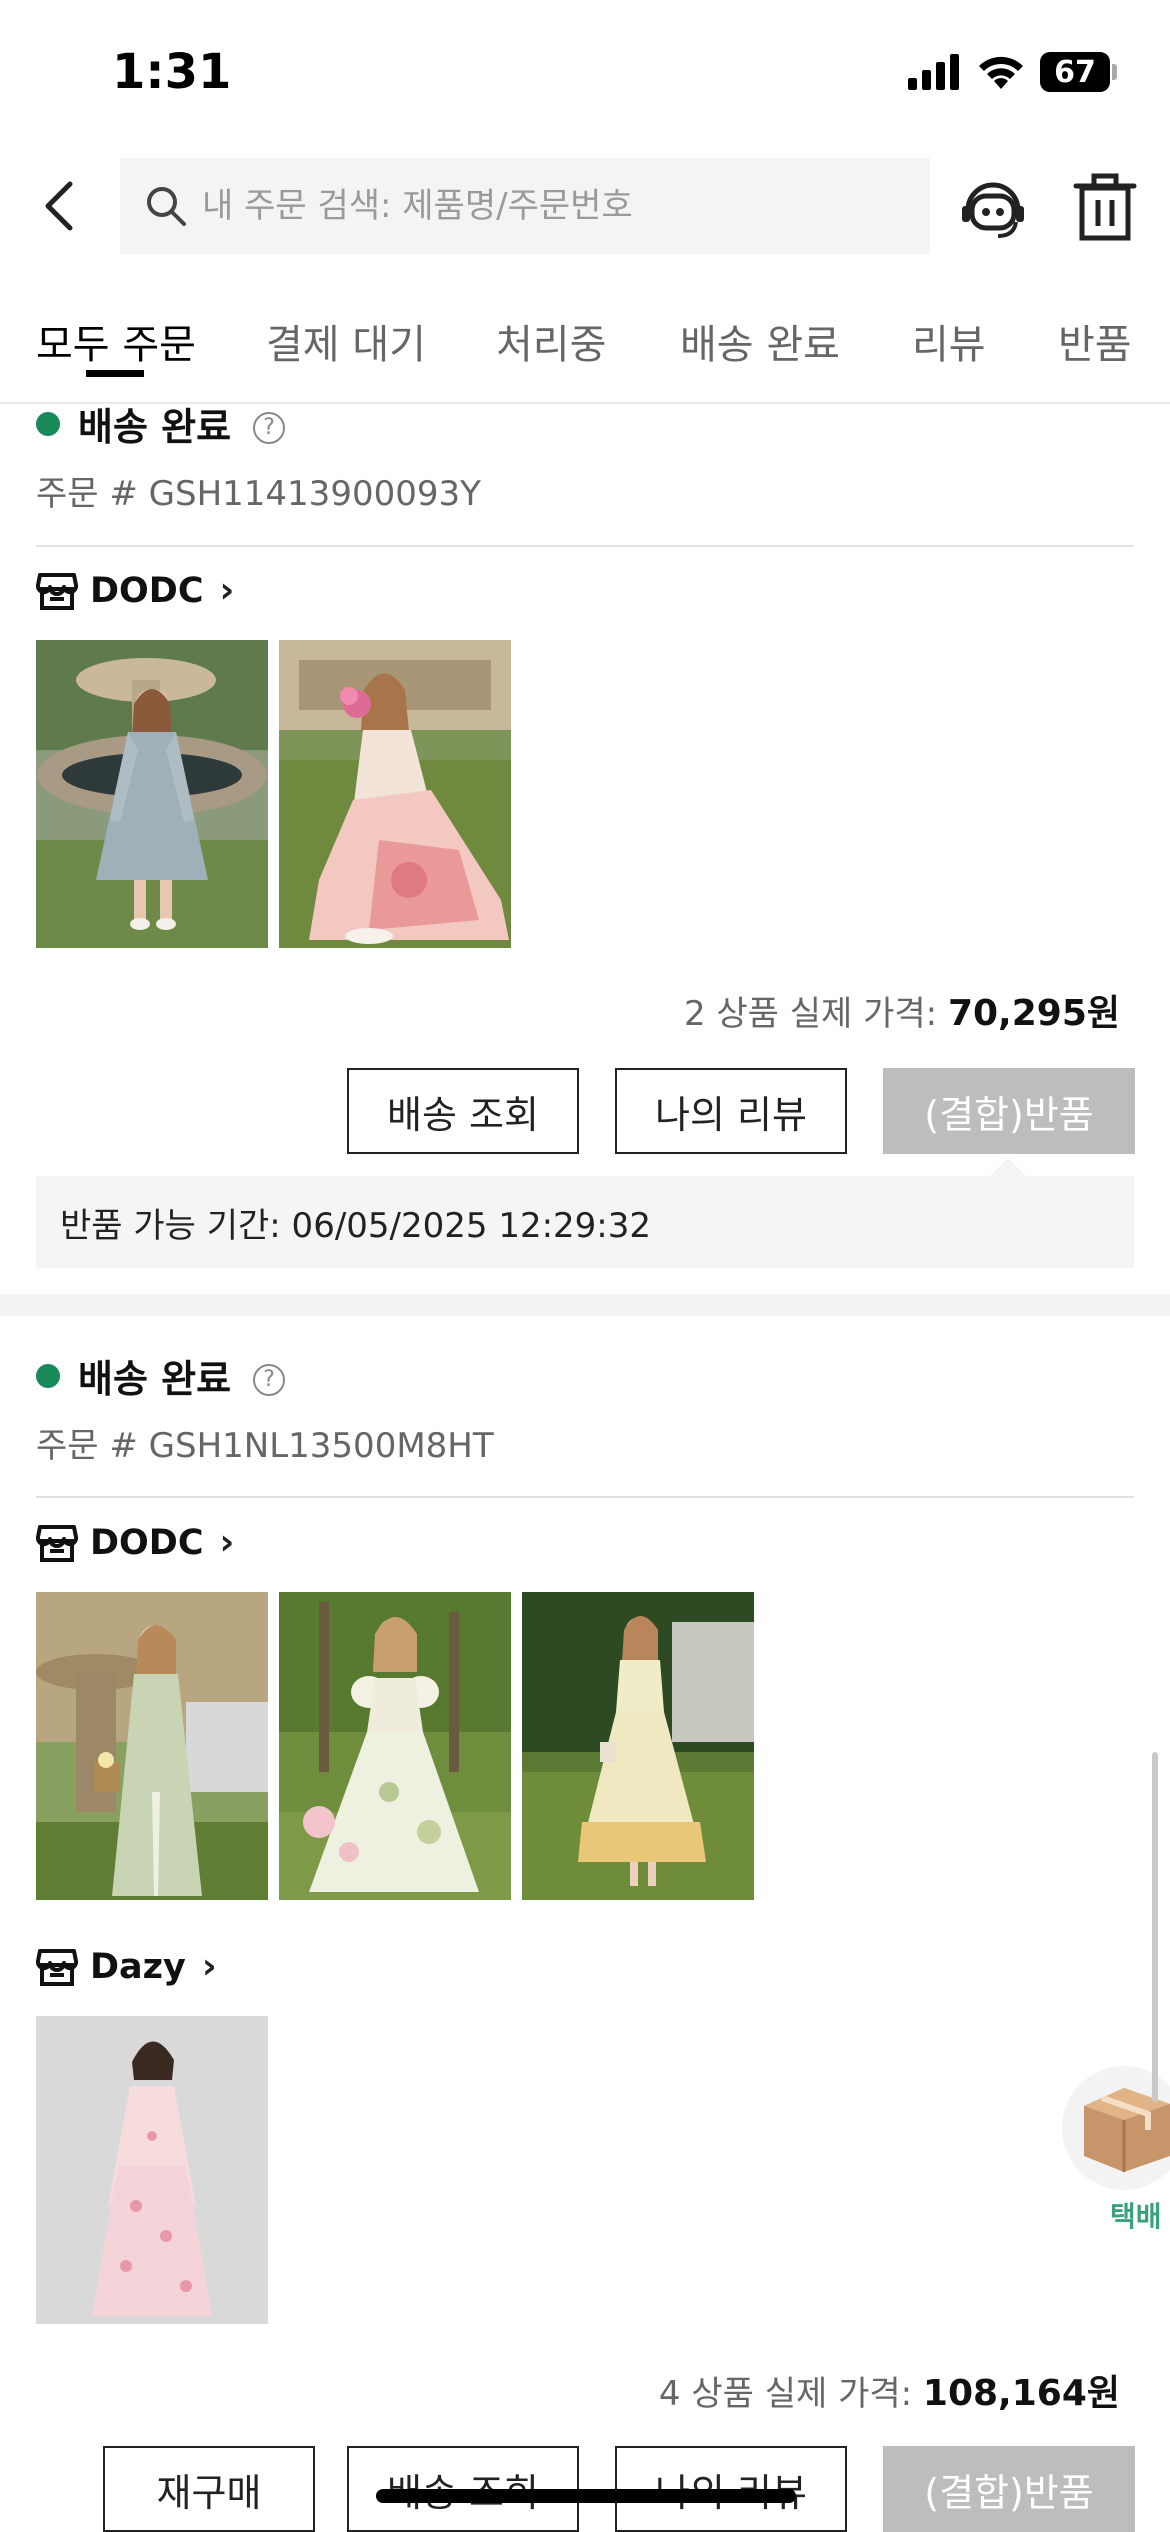  I want to click on tab-all-orders: 모두 주문, so click(116, 341).